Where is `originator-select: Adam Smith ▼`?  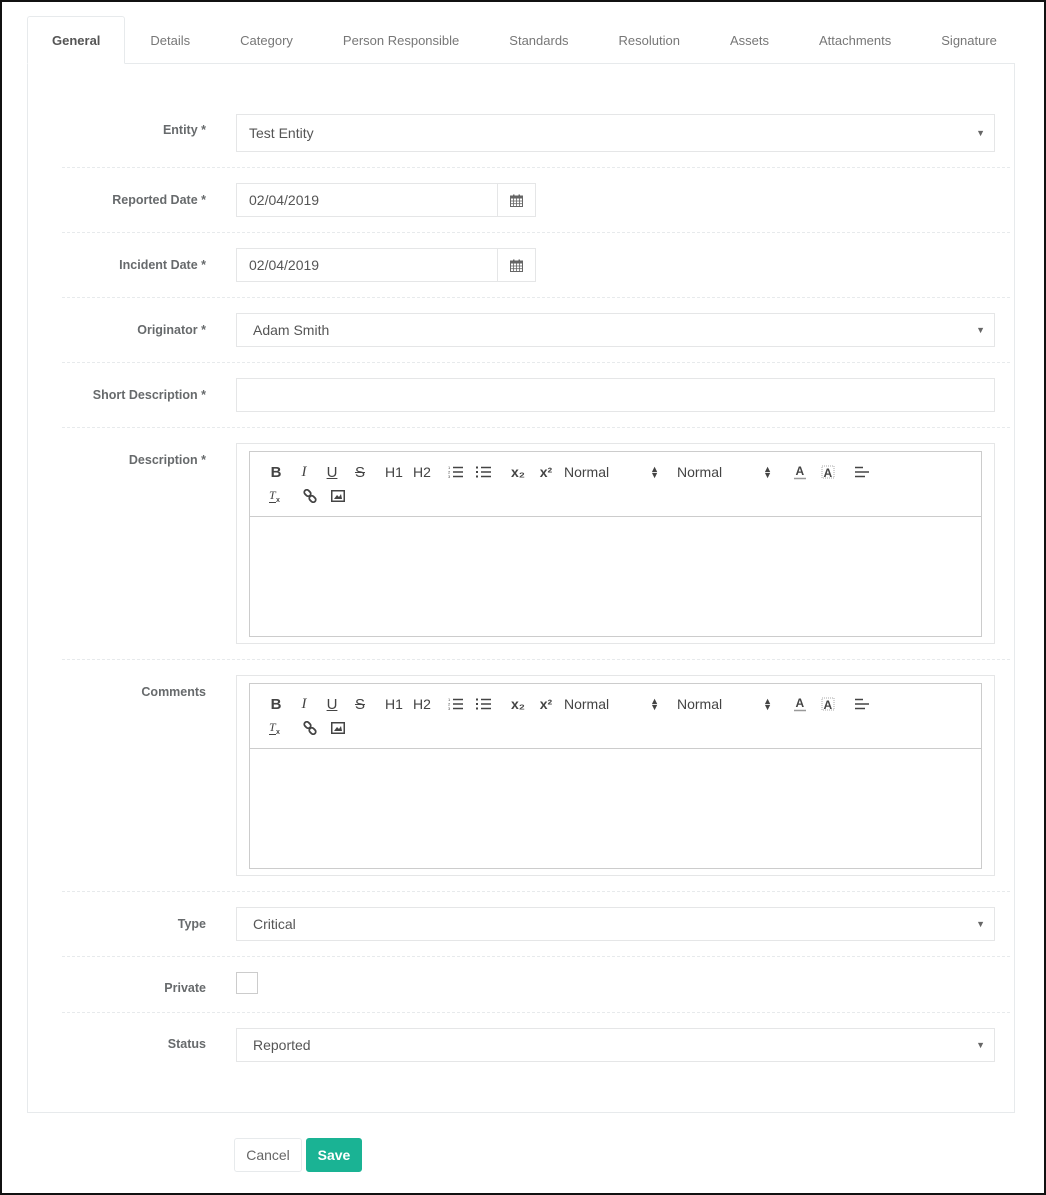 originator-select: Adam Smith ▼ is located at coordinates (615, 330).